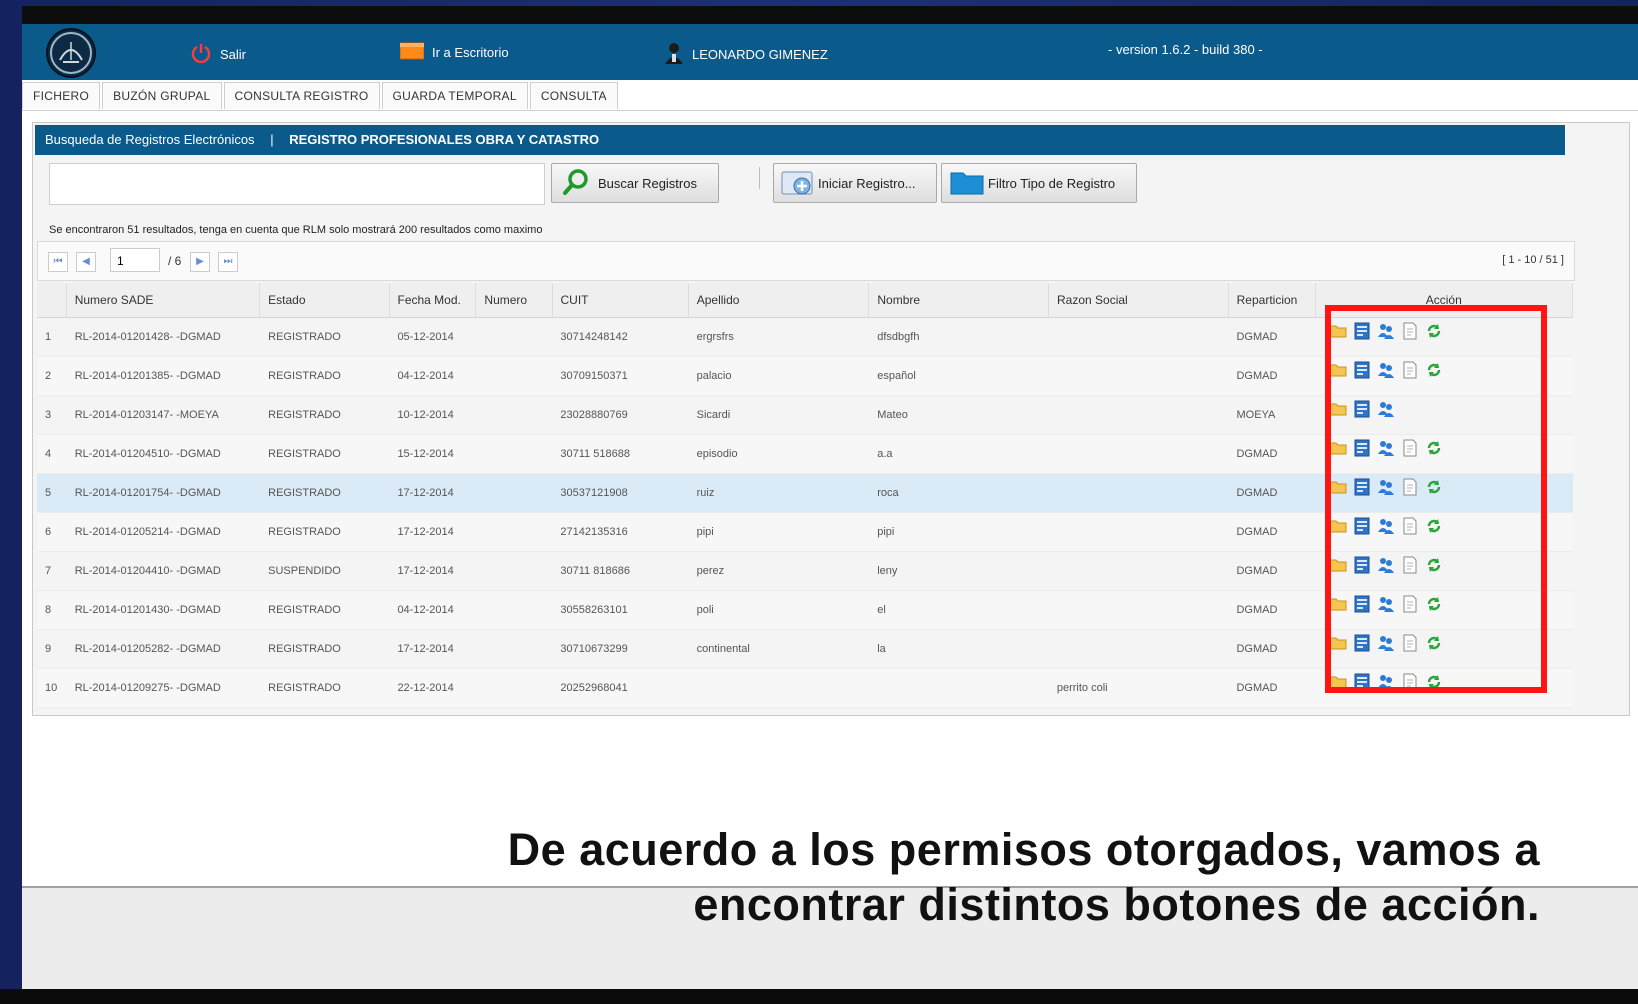 Image resolution: width=1638 pixels, height=1004 pixels. What do you see at coordinates (200, 262) in the screenshot?
I see `next-page-icon: ▶` at bounding box center [200, 262].